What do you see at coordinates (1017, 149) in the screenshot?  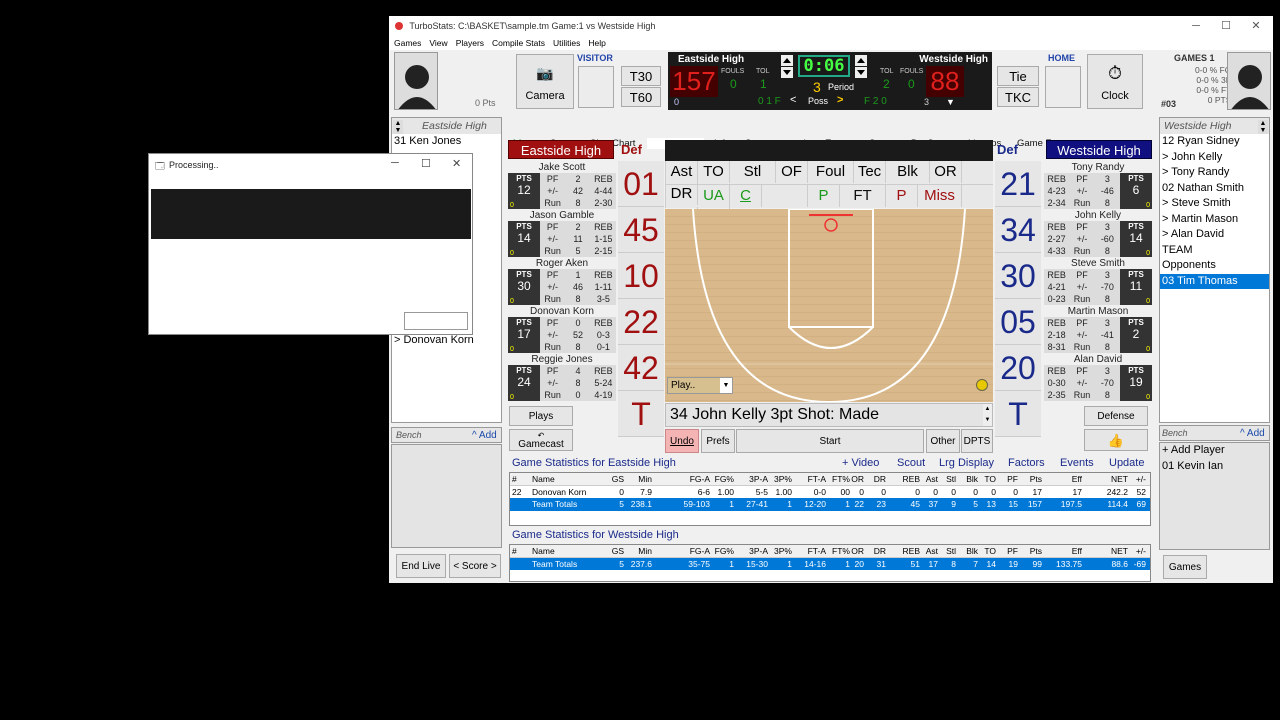 I see `away-def-label: Def` at bounding box center [1017, 149].